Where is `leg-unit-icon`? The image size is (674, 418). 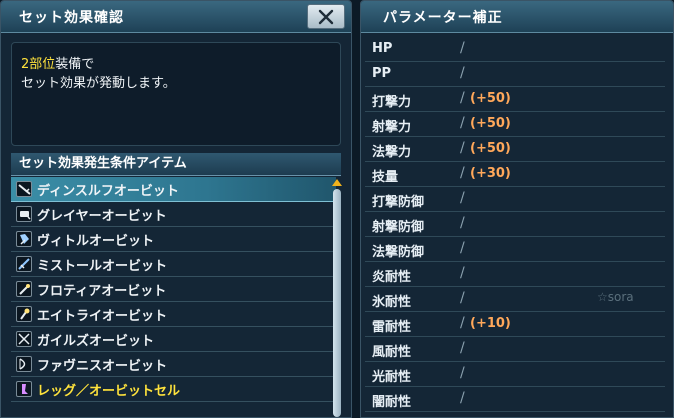
leg-unit-icon is located at coordinates (24, 389).